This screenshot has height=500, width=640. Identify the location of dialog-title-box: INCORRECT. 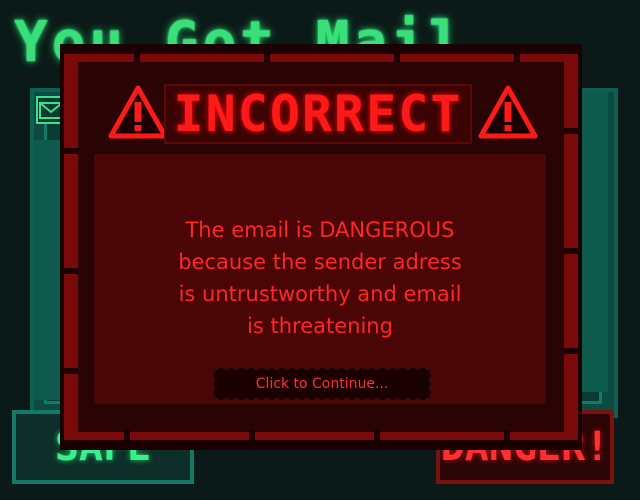
(318, 114).